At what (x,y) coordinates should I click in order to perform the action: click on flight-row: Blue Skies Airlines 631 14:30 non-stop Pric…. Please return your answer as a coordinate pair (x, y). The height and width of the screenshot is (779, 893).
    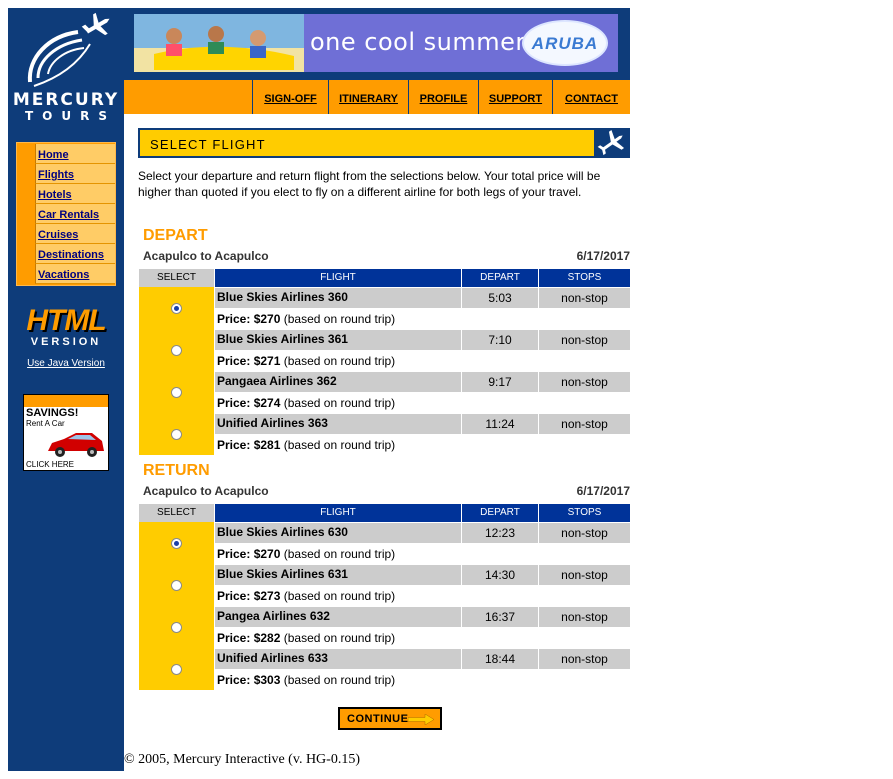
    Looking at the image, I should click on (384, 585).